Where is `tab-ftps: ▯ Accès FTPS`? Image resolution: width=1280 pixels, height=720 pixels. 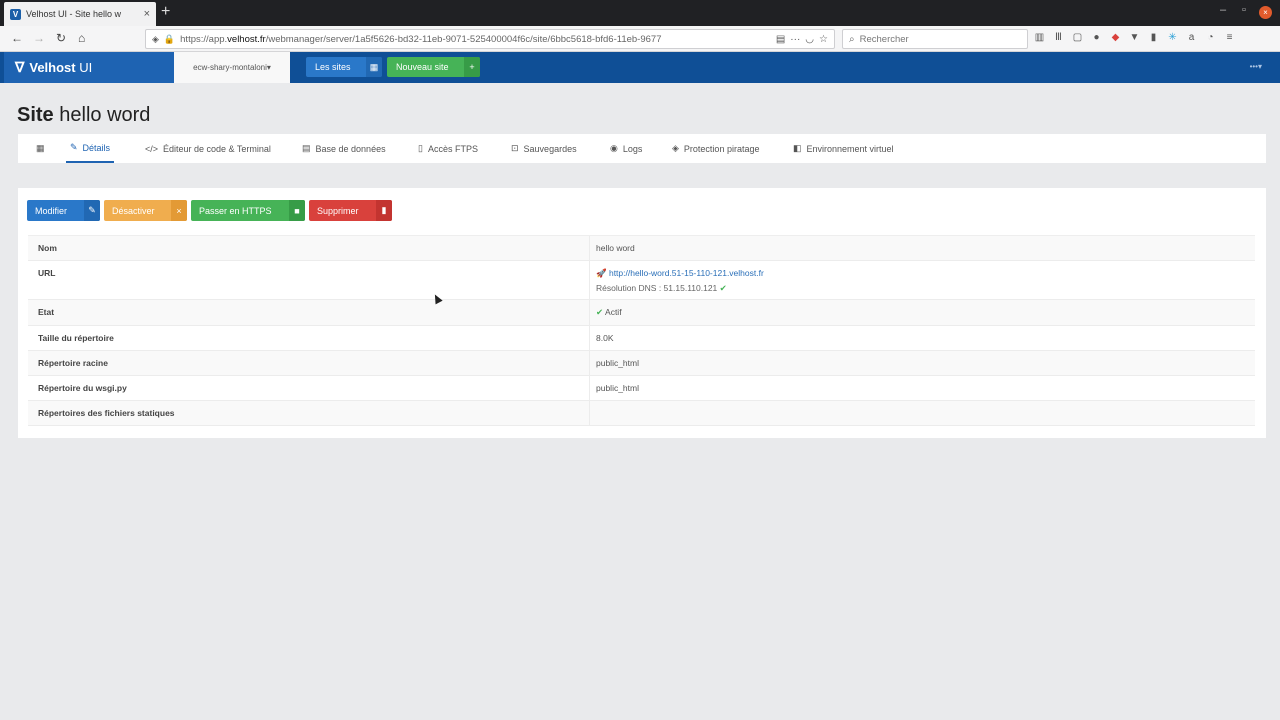 tab-ftps: ▯ Accès FTPS is located at coordinates (448, 148).